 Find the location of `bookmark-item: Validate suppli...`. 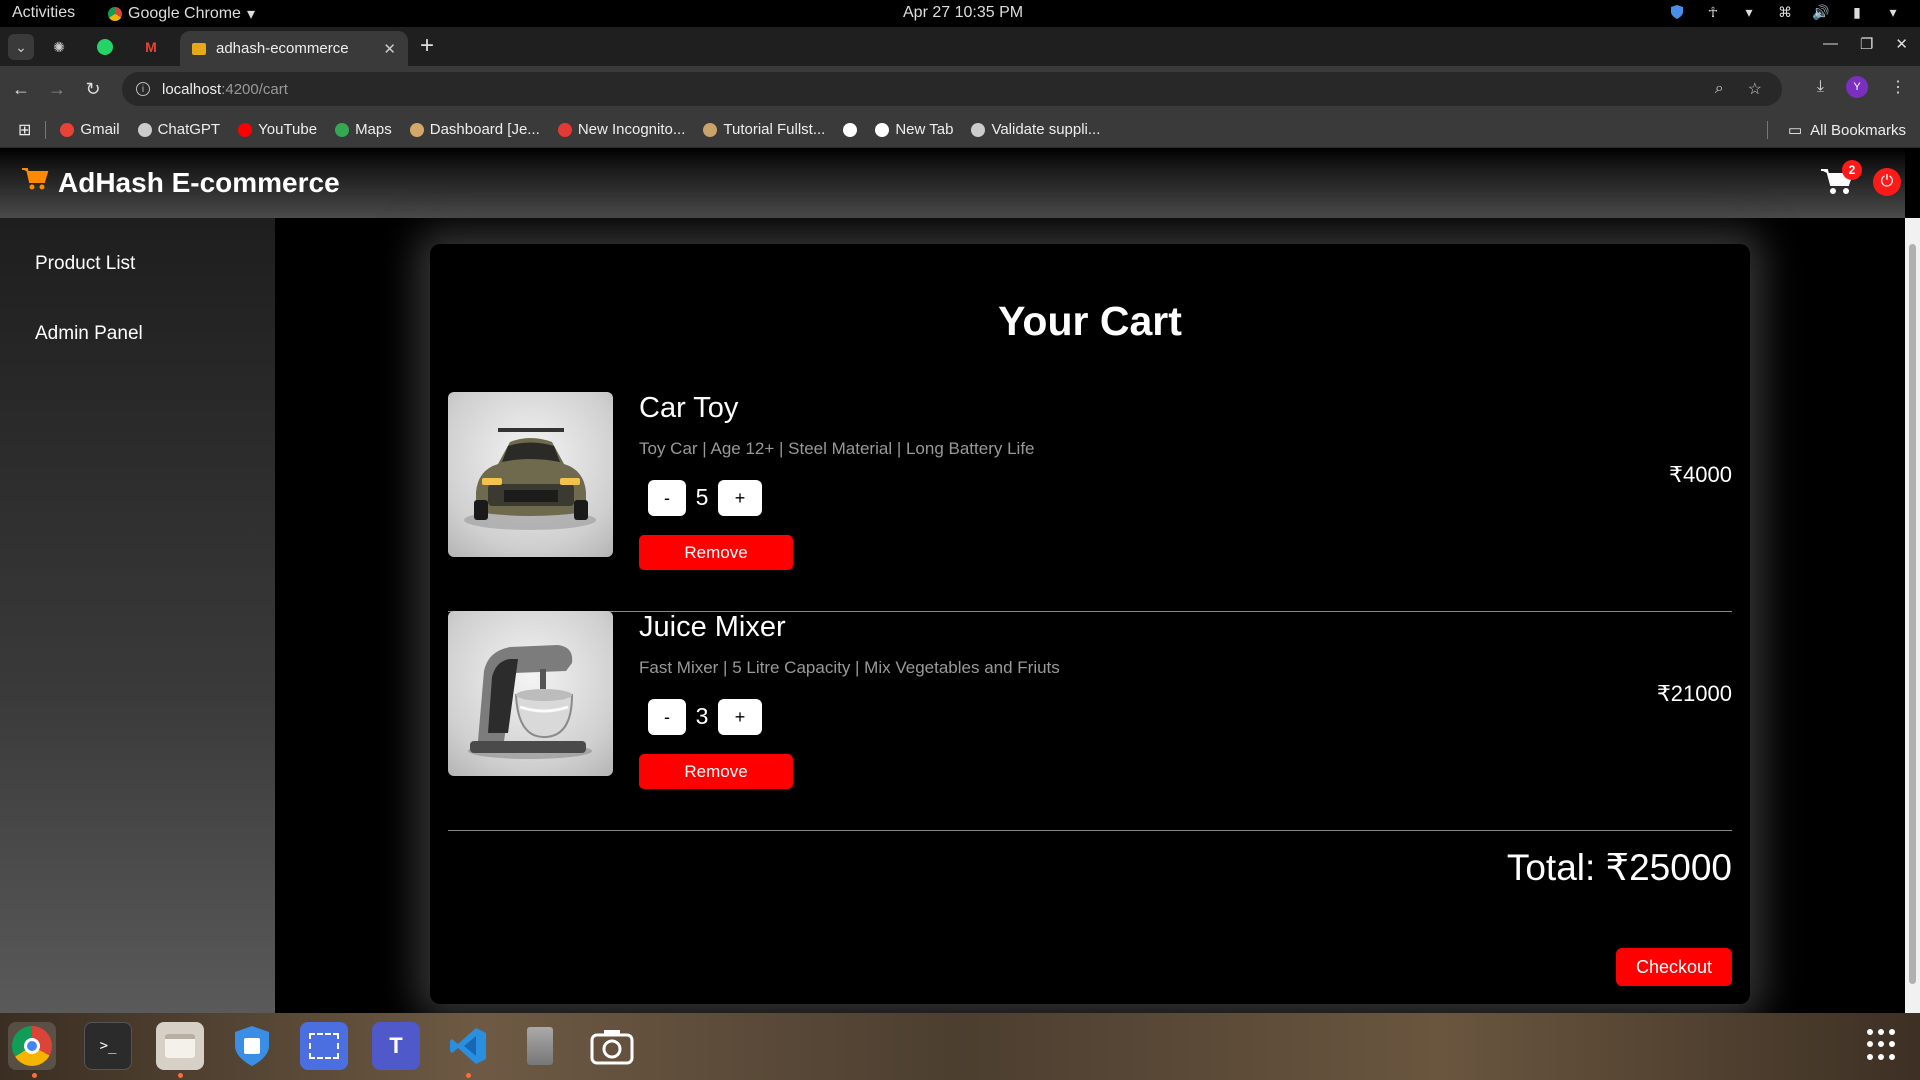

bookmark-item: Validate suppli... is located at coordinates (1035, 129).